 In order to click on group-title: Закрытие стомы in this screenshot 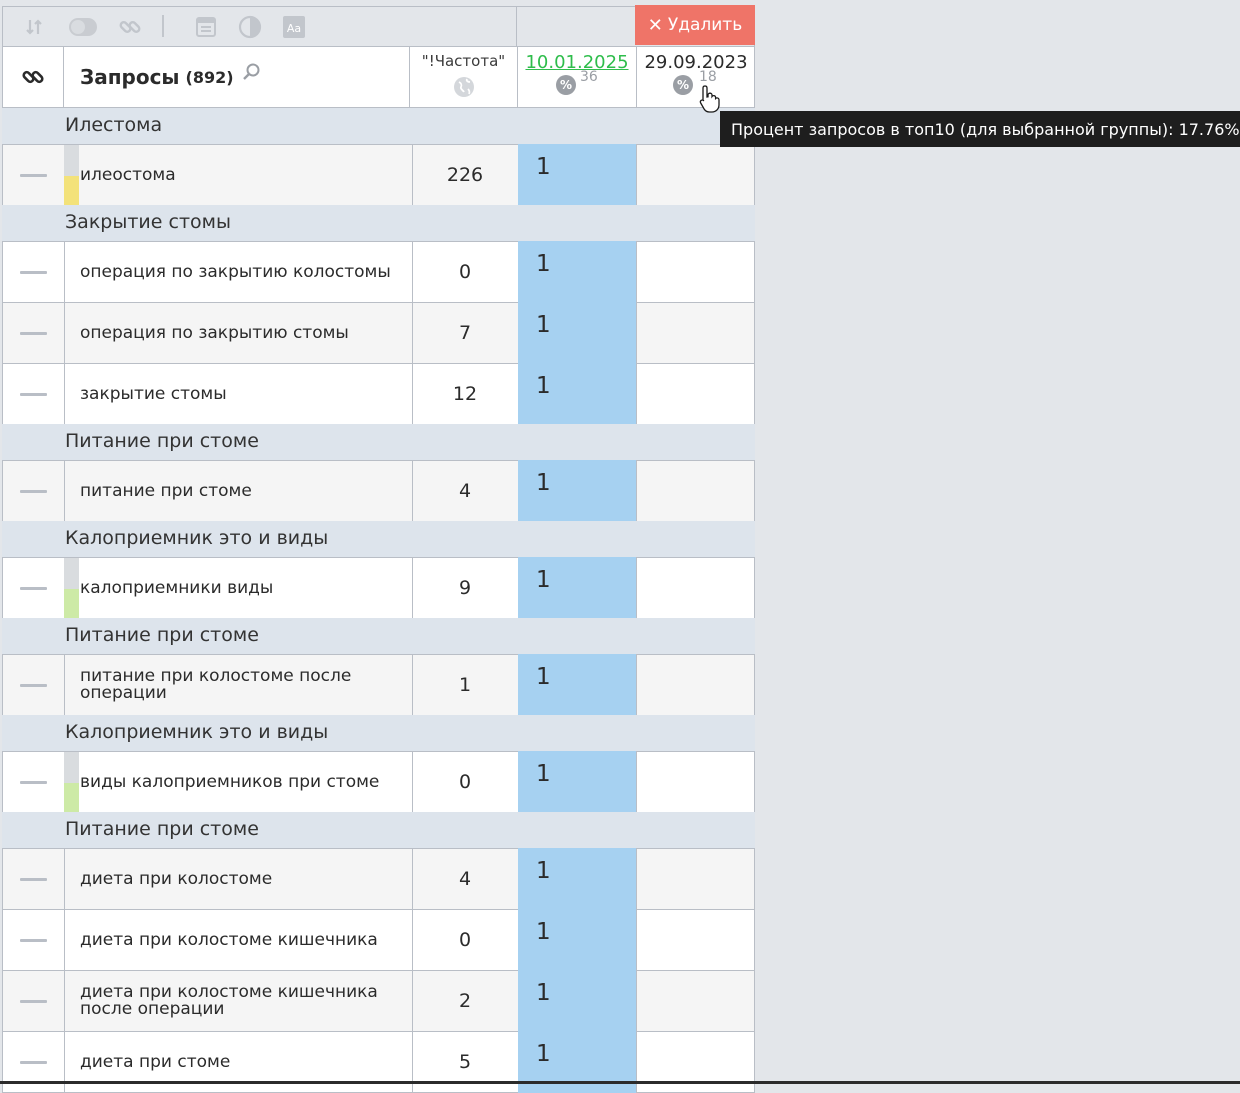, I will do `click(148, 222)`.